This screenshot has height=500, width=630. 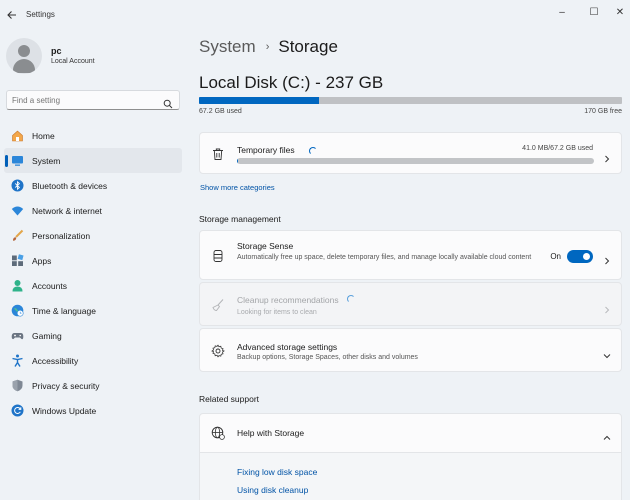 I want to click on active-indicator, so click(x=6, y=161).